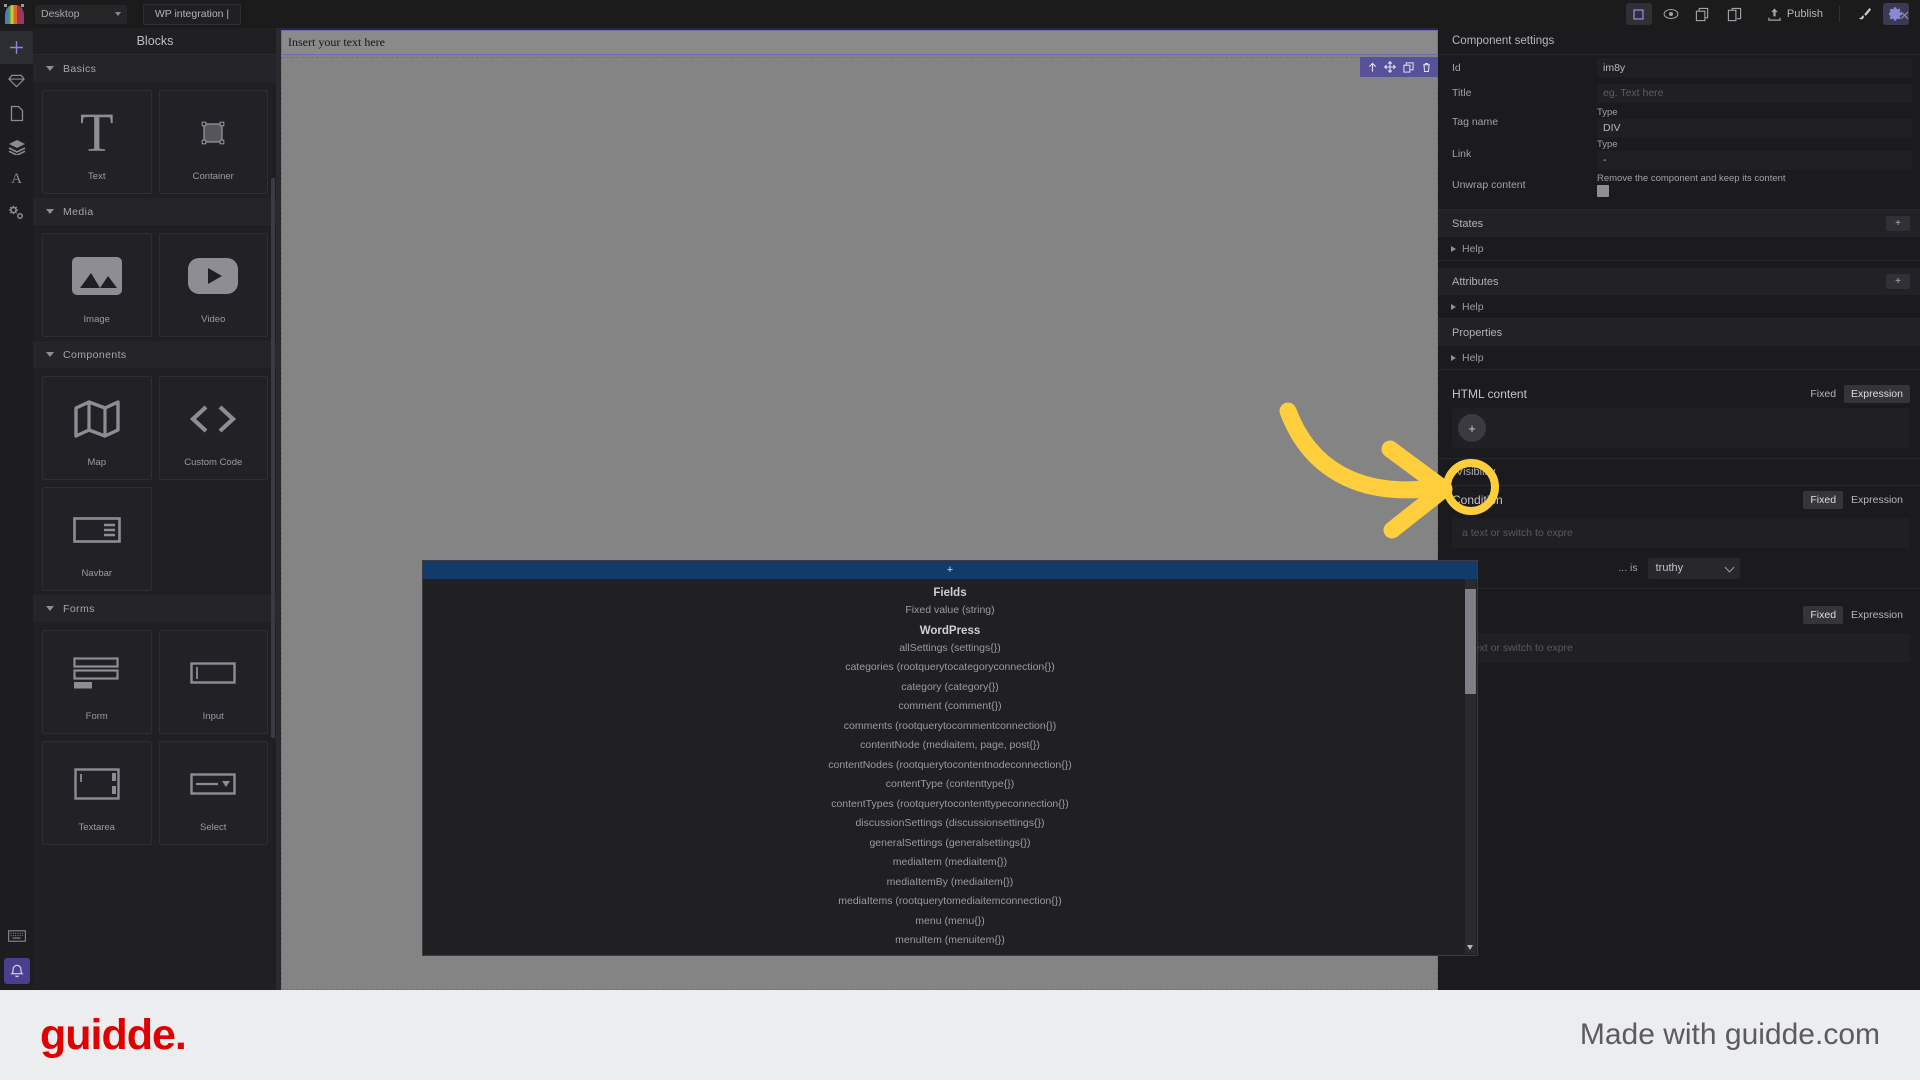 This screenshot has width=1920, height=1080. What do you see at coordinates (16, 212) in the screenshot?
I see `rail-item-settings` at bounding box center [16, 212].